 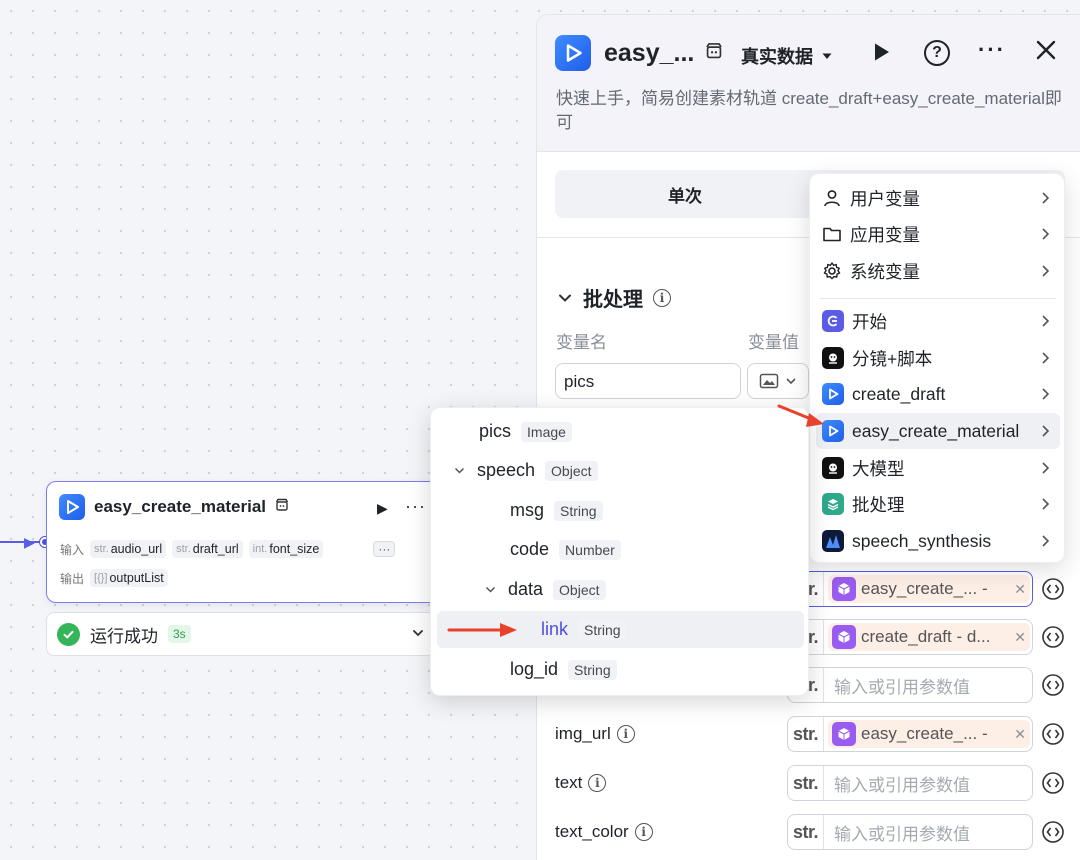 What do you see at coordinates (938, 358) in the screenshot?
I see `menu-item-storyboard: 分镜+脚本` at bounding box center [938, 358].